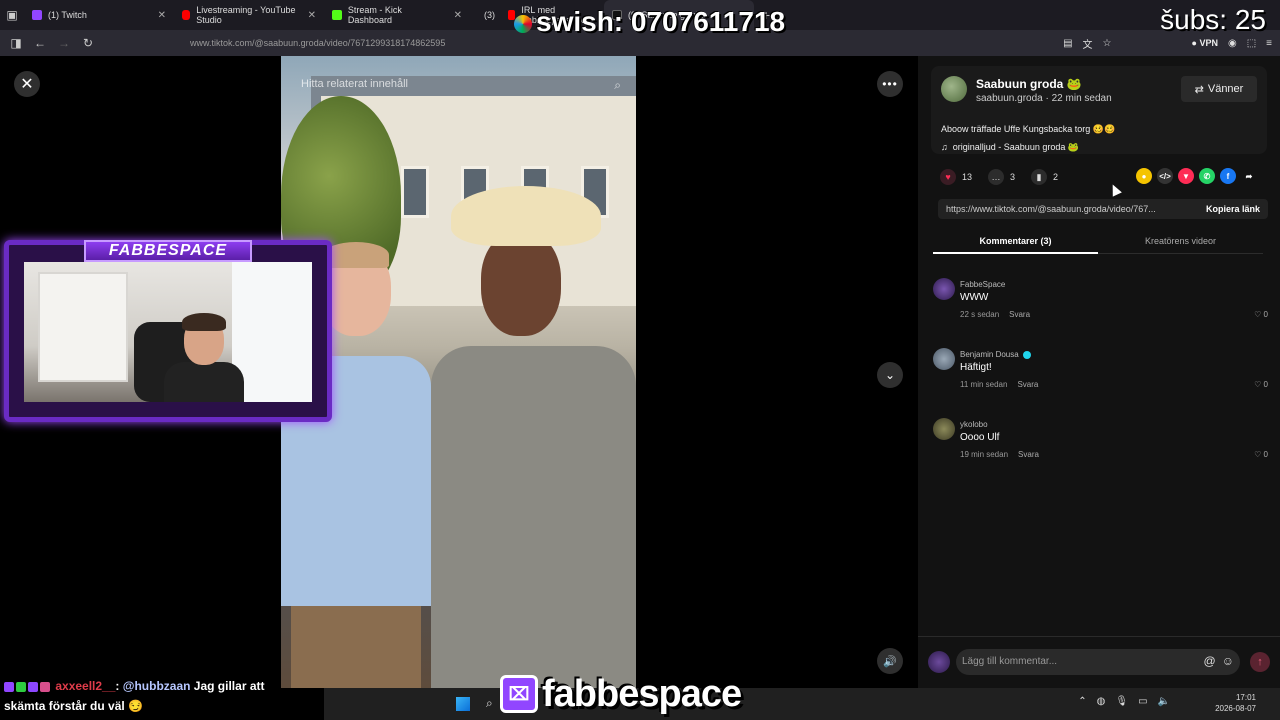 The image size is (1280, 720). What do you see at coordinates (88, 43) in the screenshot?
I see `reload-icon: ↻` at bounding box center [88, 43].